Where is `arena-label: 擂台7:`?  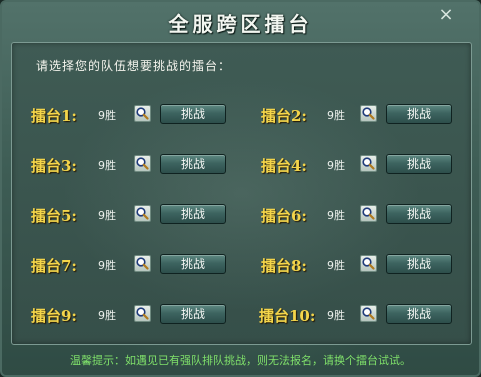 arena-label: 擂台7: is located at coordinates (54, 266).